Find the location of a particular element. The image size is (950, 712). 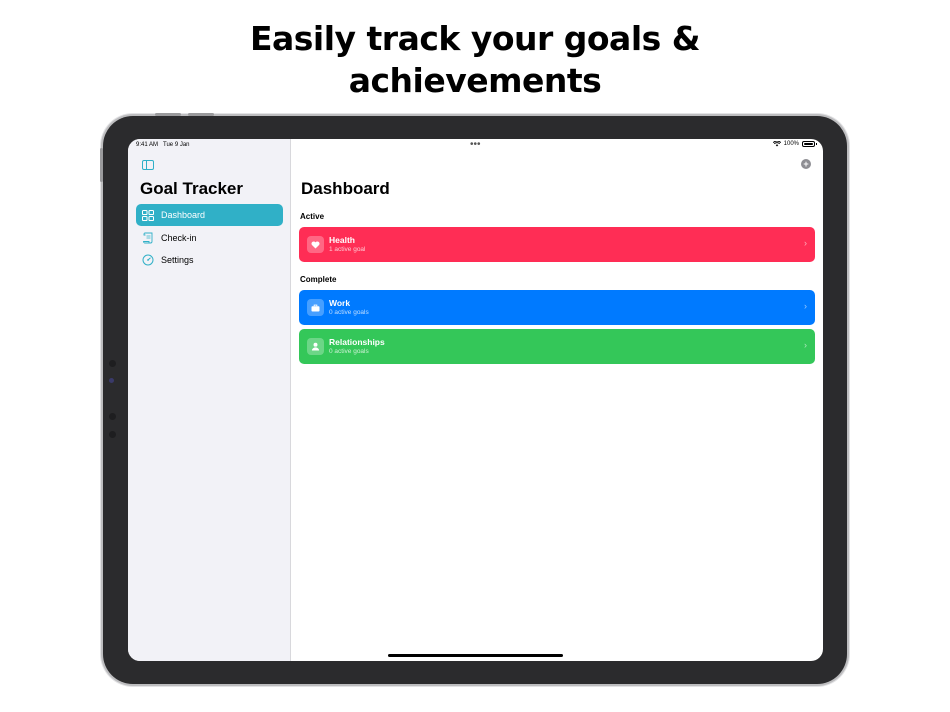

sidebar-nav: Dashboard Check-in Settings is located at coordinates (209, 238).